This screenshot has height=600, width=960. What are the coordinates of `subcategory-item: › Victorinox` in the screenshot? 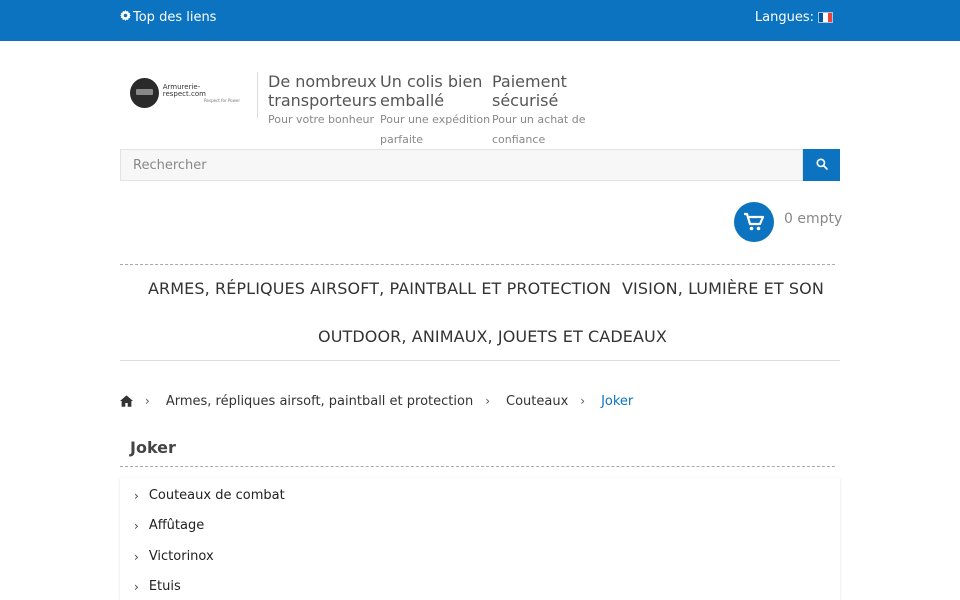 It's located at (174, 556).